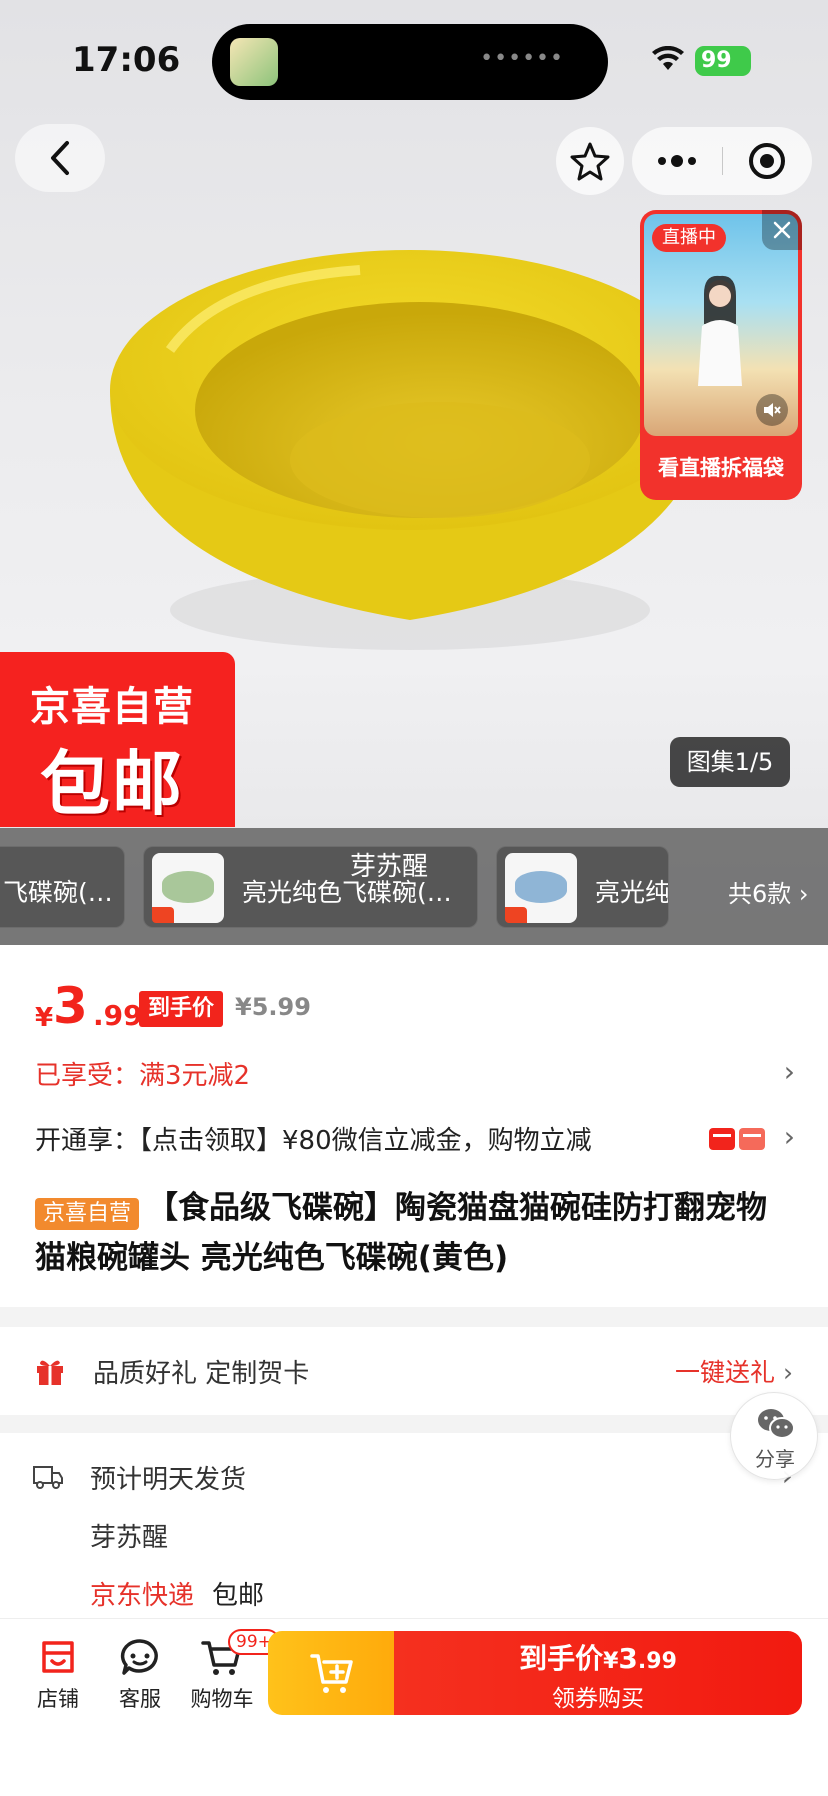  Describe the element at coordinates (58, 1657) in the screenshot. I see `store-icon` at that location.